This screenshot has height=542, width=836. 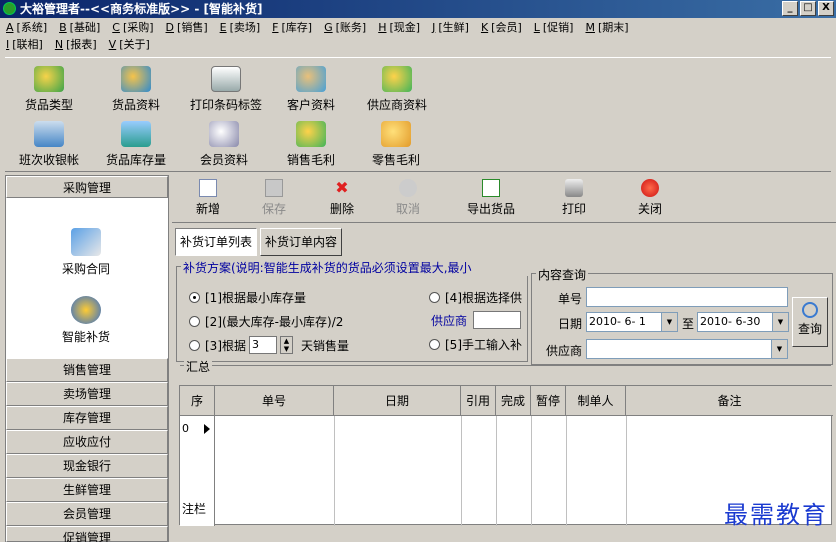 I want to click on retail-margin-icon, so click(x=396, y=134).